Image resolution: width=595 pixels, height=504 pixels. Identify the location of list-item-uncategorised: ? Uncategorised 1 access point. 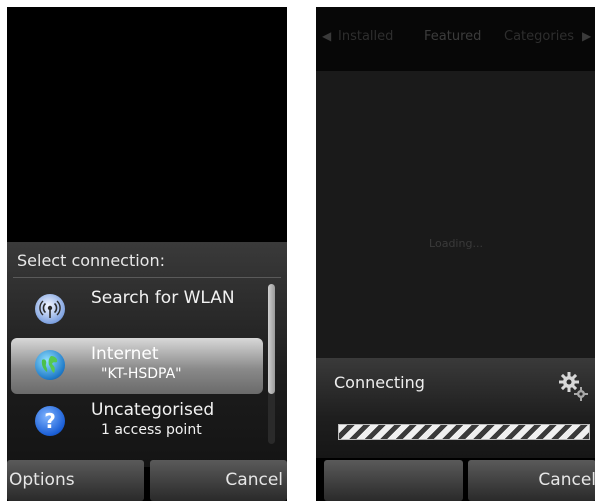
(137, 422).